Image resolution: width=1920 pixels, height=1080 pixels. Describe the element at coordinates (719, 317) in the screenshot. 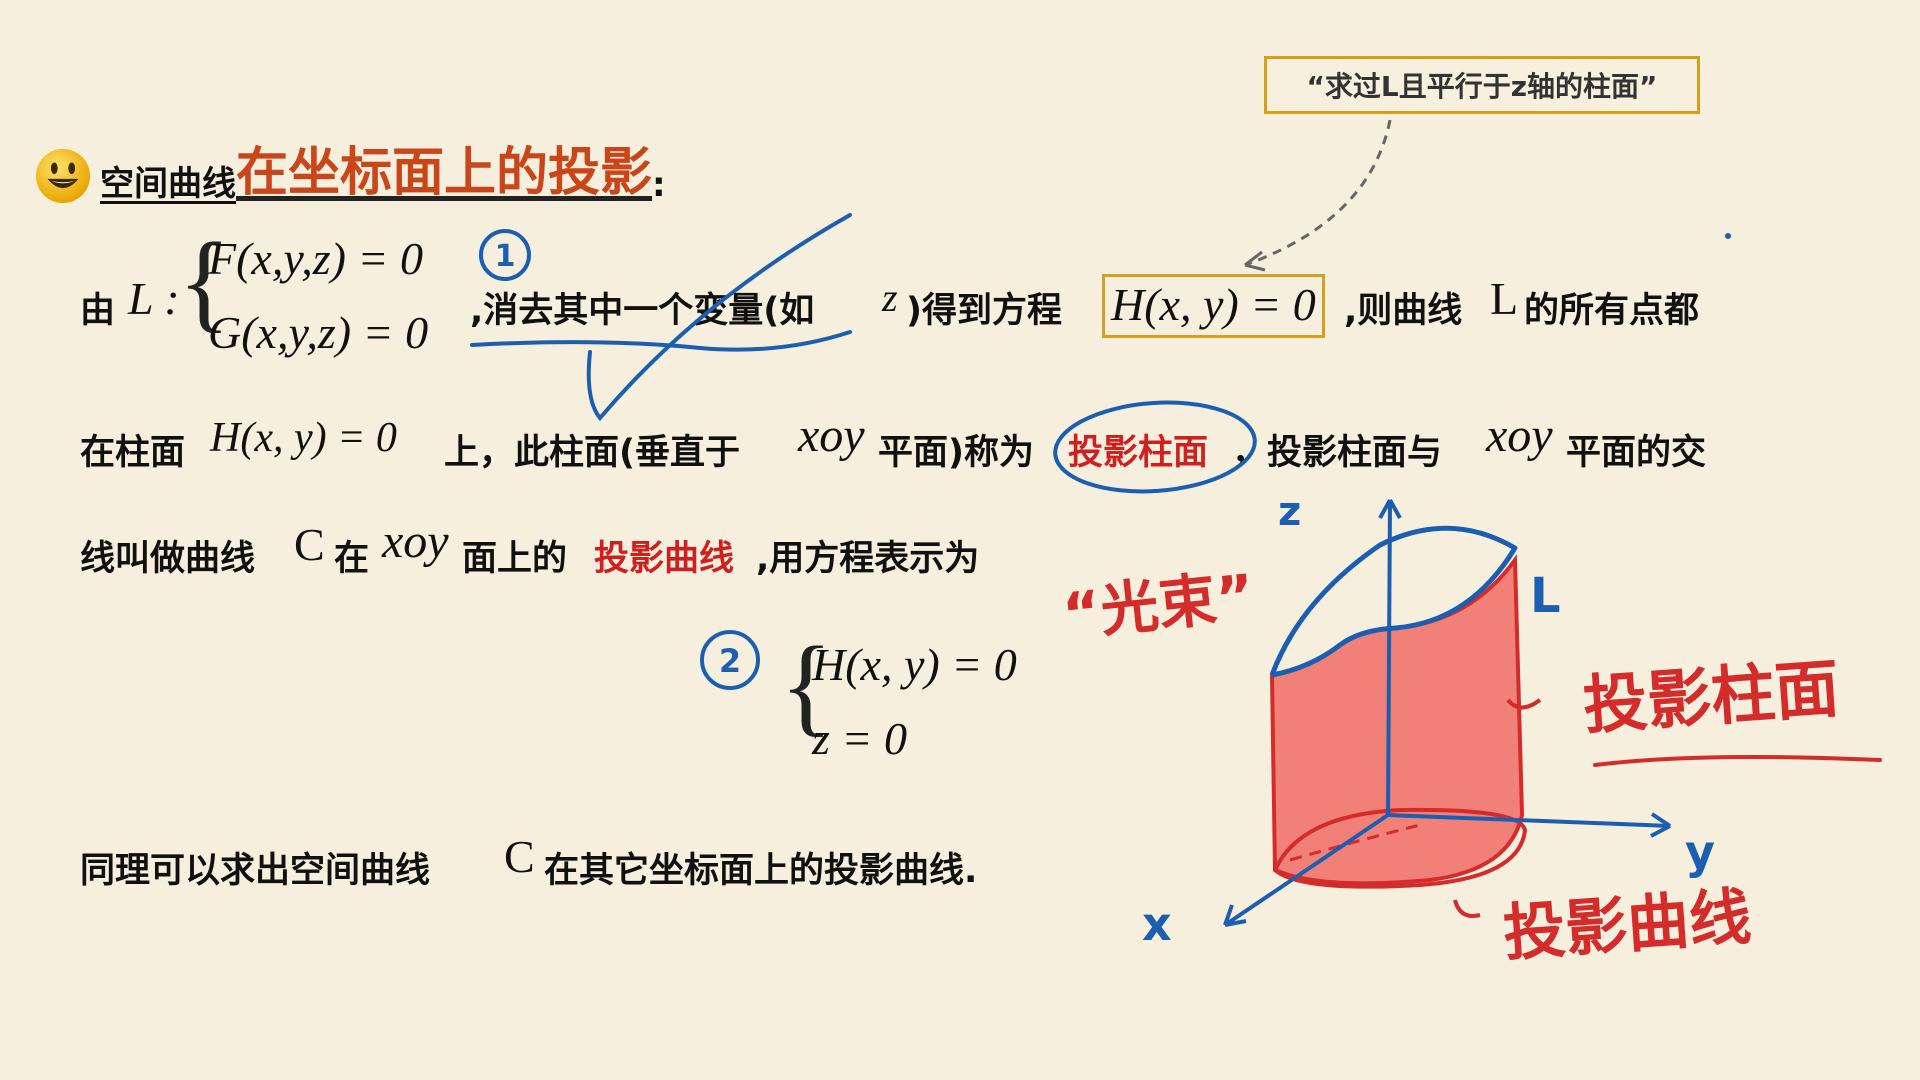

I see `blue-check-mark` at that location.